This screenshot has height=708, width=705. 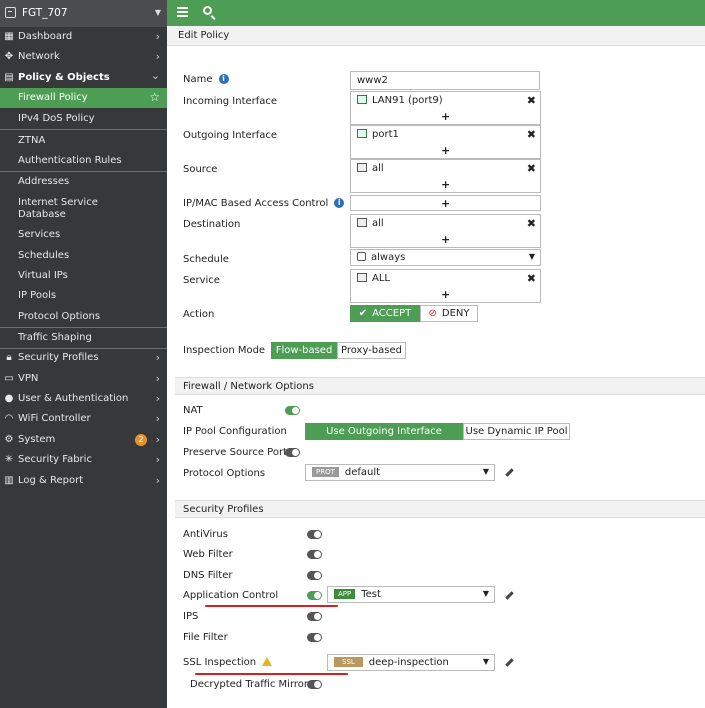 What do you see at coordinates (208, 575) in the screenshot?
I see `dns-filter-label: DNS Filter` at bounding box center [208, 575].